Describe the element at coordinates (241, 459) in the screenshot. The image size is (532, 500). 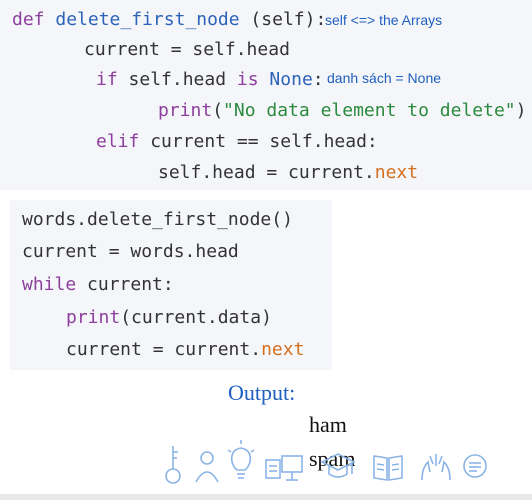
I see `lightbulb-icon` at that location.